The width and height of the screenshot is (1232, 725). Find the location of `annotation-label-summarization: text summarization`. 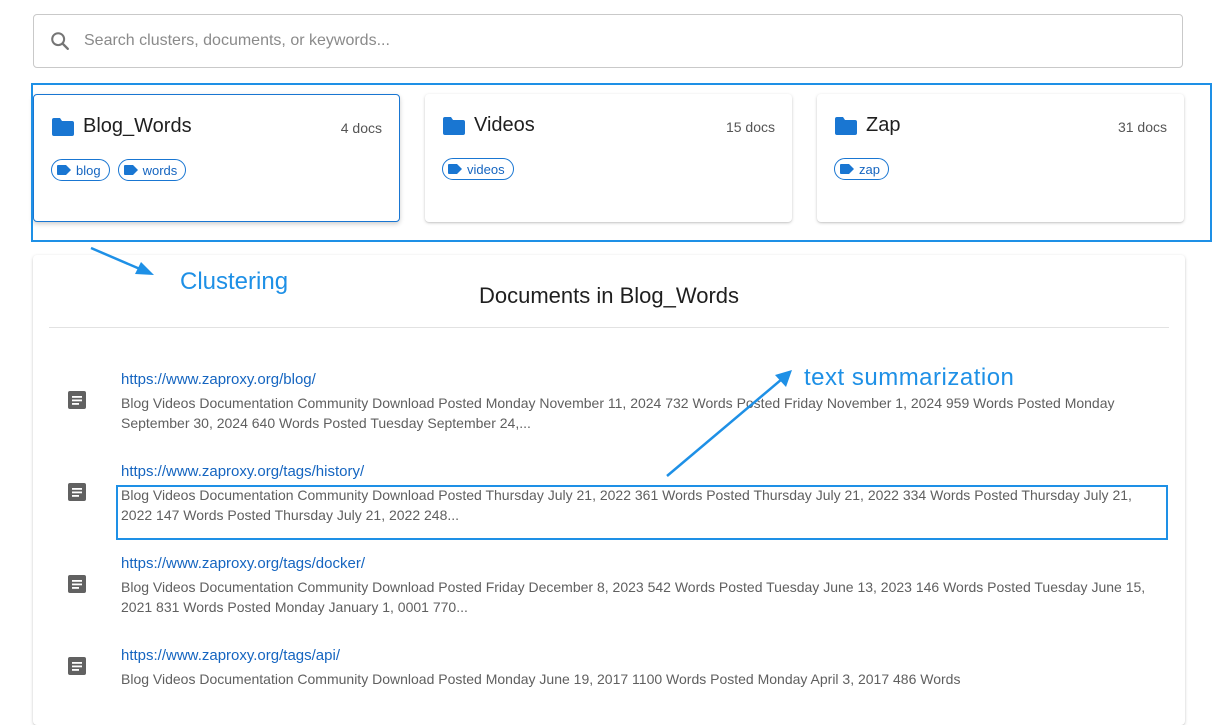

annotation-label-summarization: text summarization is located at coordinates (909, 377).